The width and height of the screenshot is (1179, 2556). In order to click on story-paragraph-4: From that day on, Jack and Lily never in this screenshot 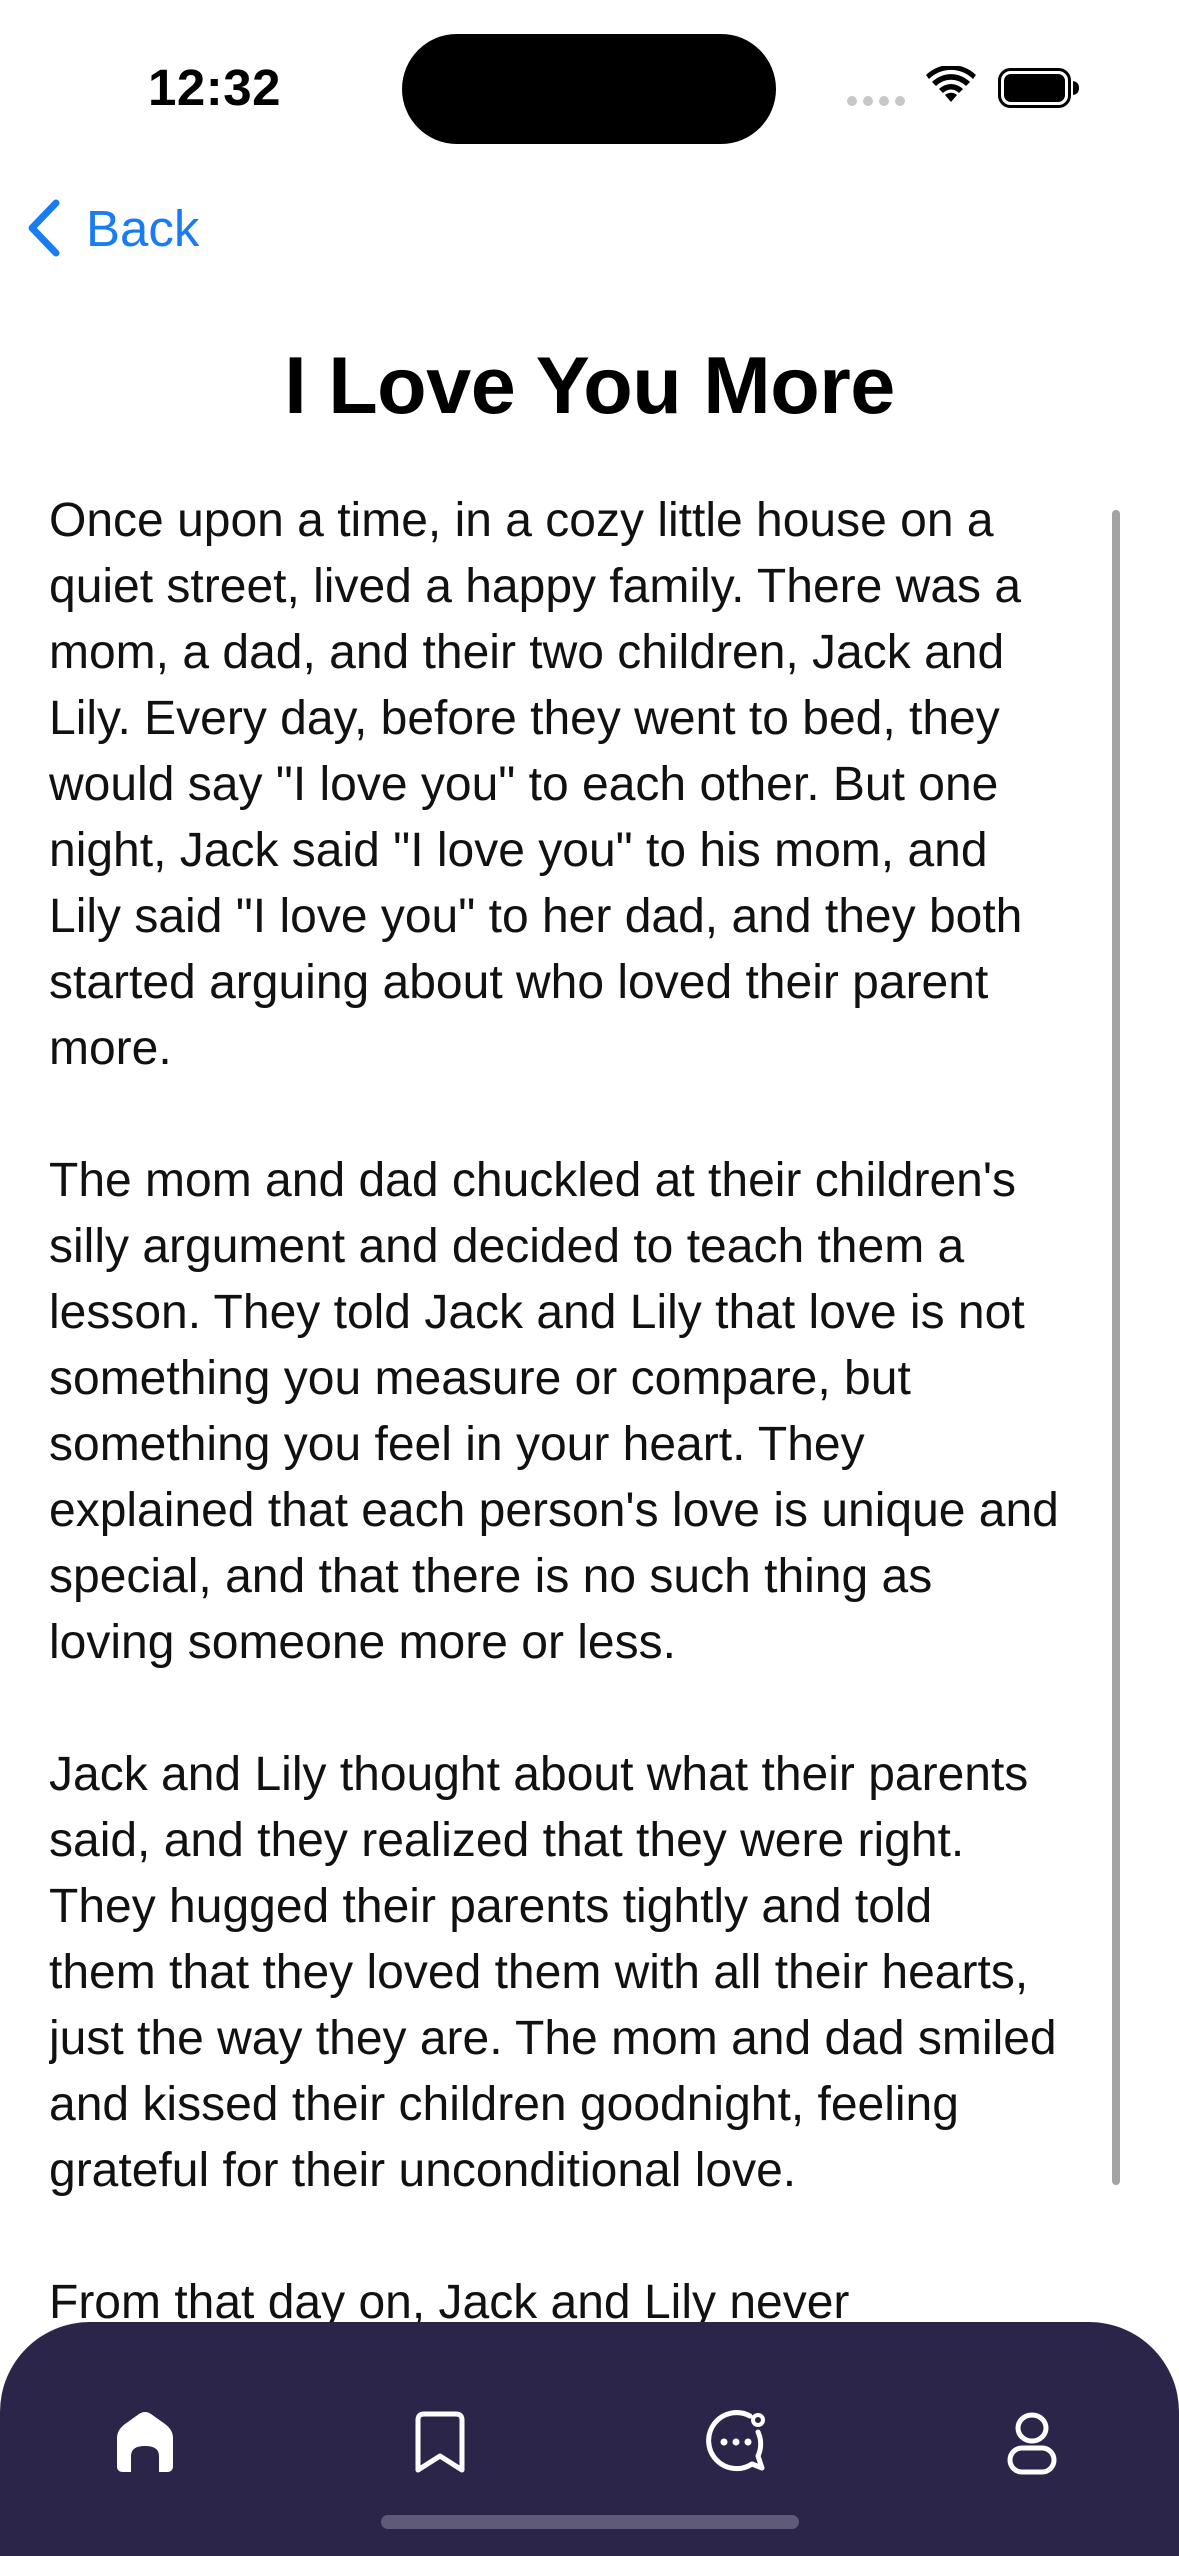, I will do `click(449, 2302)`.